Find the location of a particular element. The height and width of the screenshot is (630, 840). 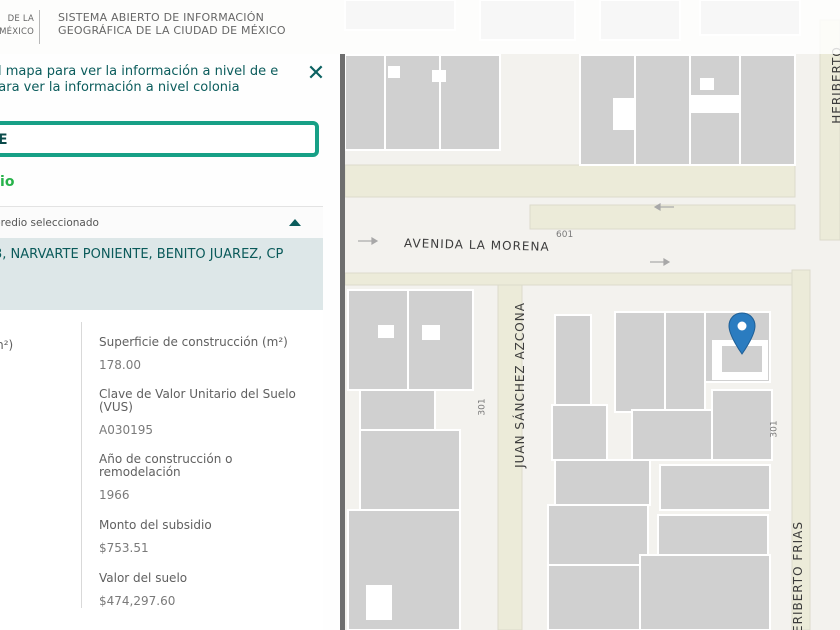

column-divider is located at coordinates (81, 465).